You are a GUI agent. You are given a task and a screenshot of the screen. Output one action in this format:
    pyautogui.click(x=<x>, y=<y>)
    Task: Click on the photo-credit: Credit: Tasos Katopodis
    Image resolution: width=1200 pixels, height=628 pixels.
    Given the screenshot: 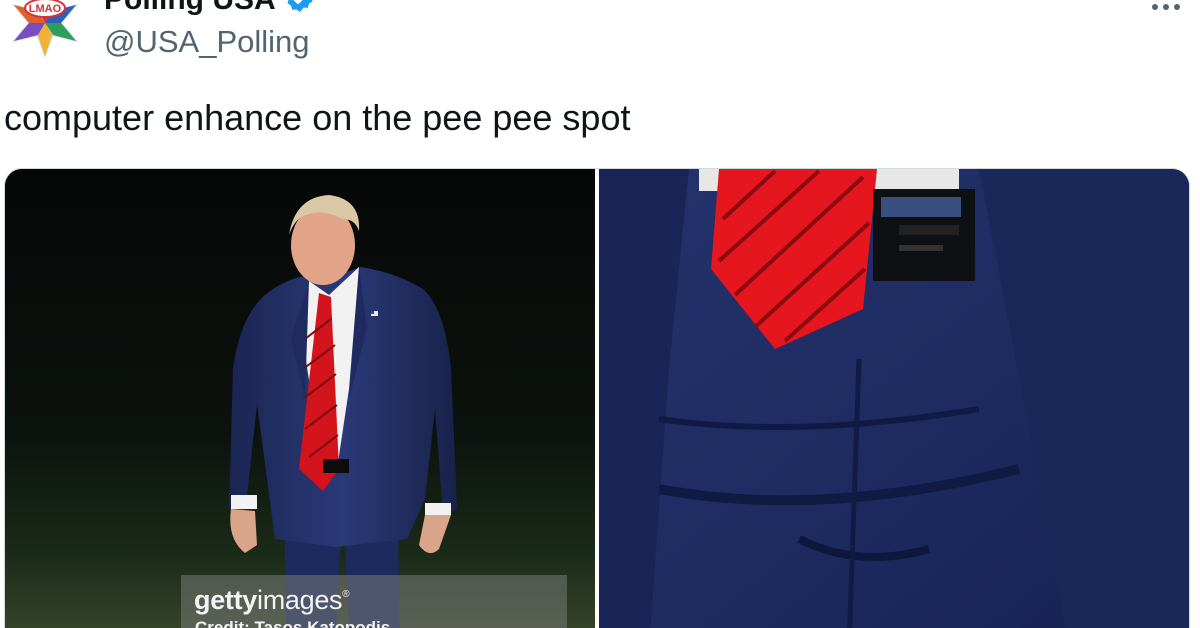 What is the action you would take?
    pyautogui.click(x=293, y=623)
    